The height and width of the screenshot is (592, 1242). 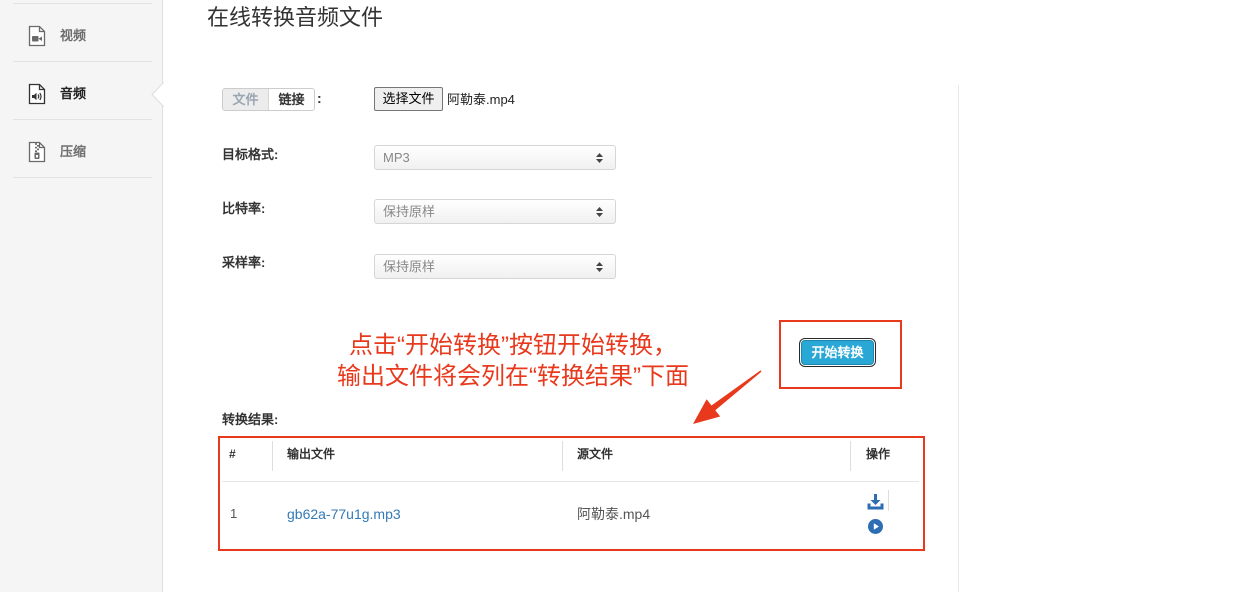 What do you see at coordinates (875, 502) in the screenshot?
I see `download-icon` at bounding box center [875, 502].